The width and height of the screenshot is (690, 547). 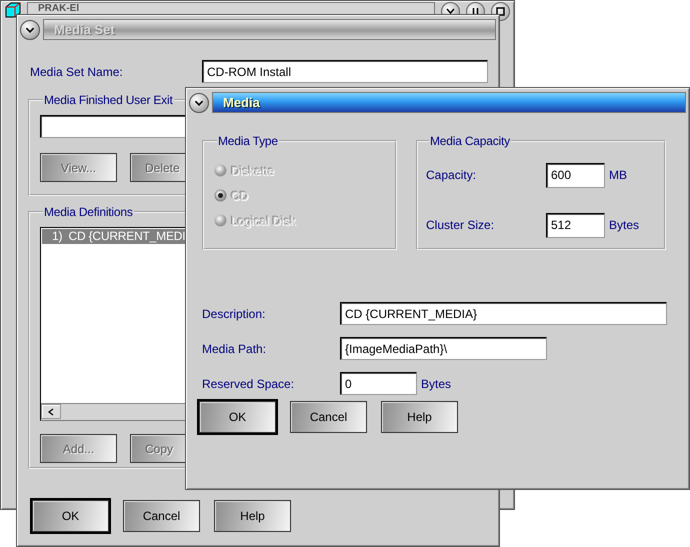 What do you see at coordinates (88, 212) in the screenshot?
I see `group-title: Media Definitions` at bounding box center [88, 212].